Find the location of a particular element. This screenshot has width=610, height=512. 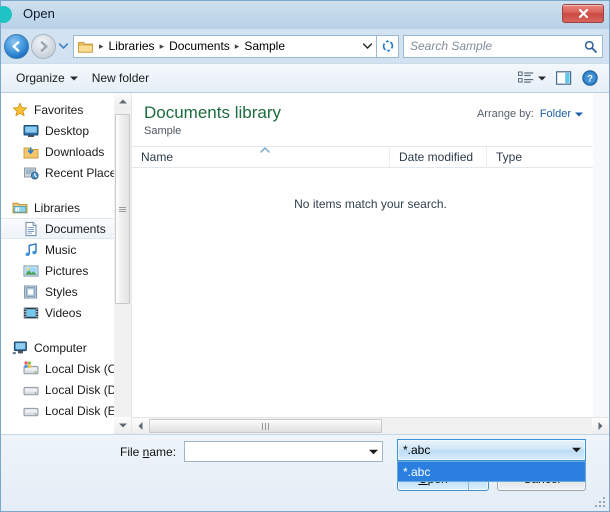

resize-grip-icon is located at coordinates (600, 502).